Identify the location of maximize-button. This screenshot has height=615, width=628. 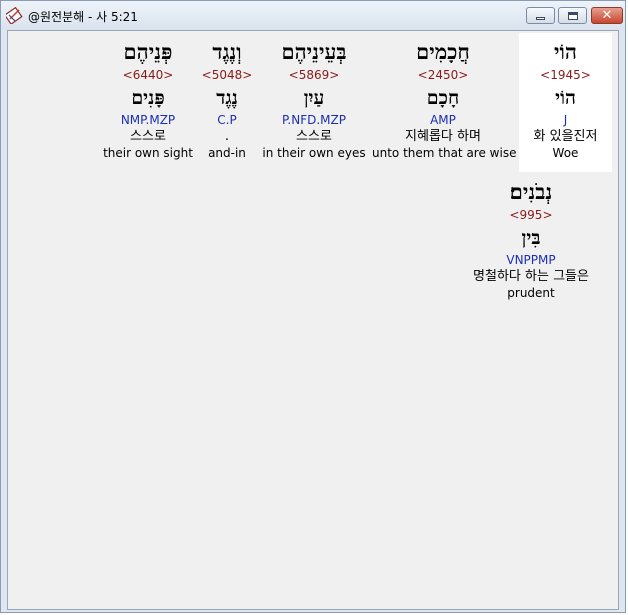
(572, 15).